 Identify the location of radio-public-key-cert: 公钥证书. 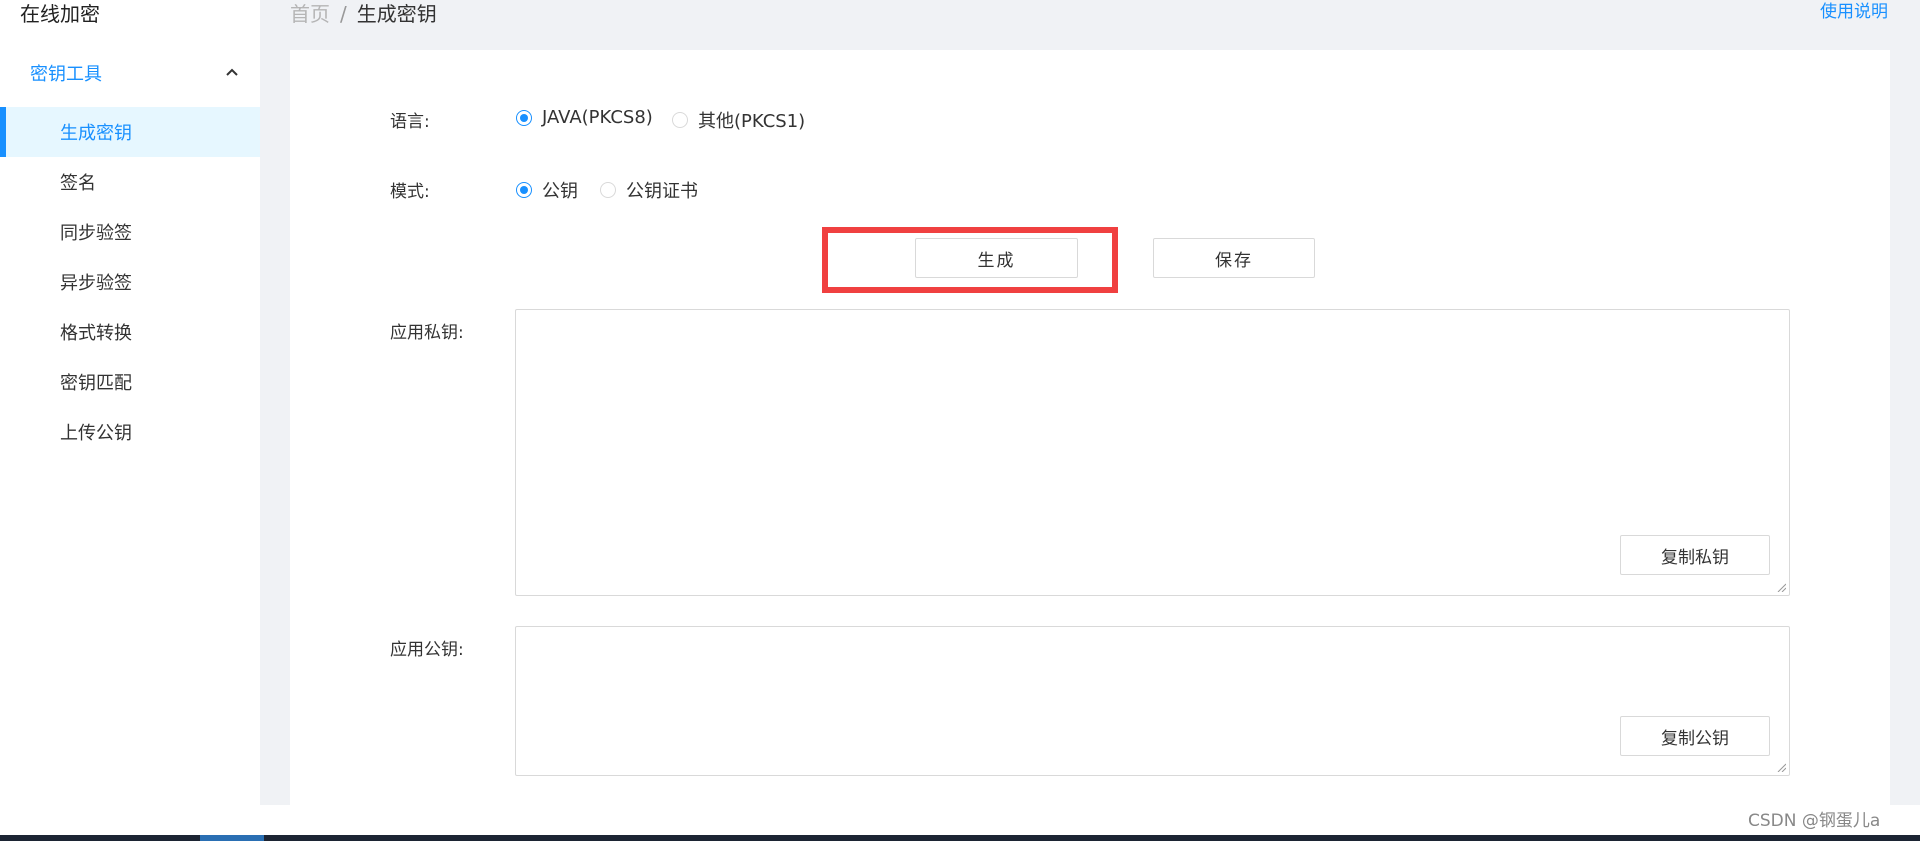
(649, 190).